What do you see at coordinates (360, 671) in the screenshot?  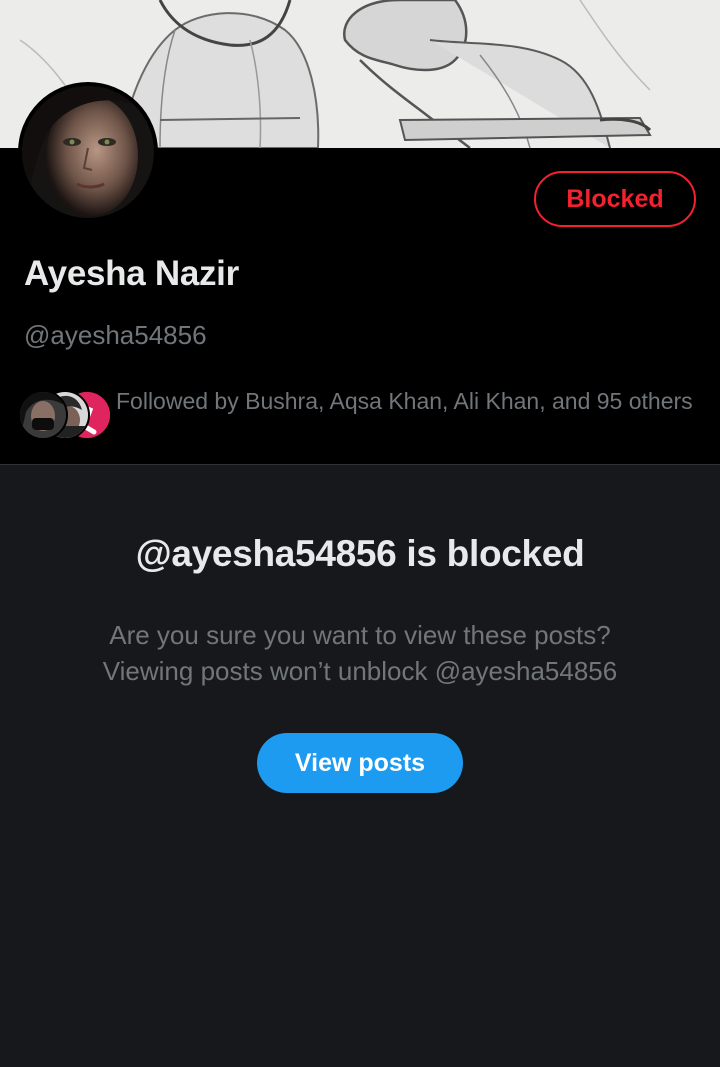 I see `blocked-description-line2: Viewing posts won’t unblock @ayesha54856` at bounding box center [360, 671].